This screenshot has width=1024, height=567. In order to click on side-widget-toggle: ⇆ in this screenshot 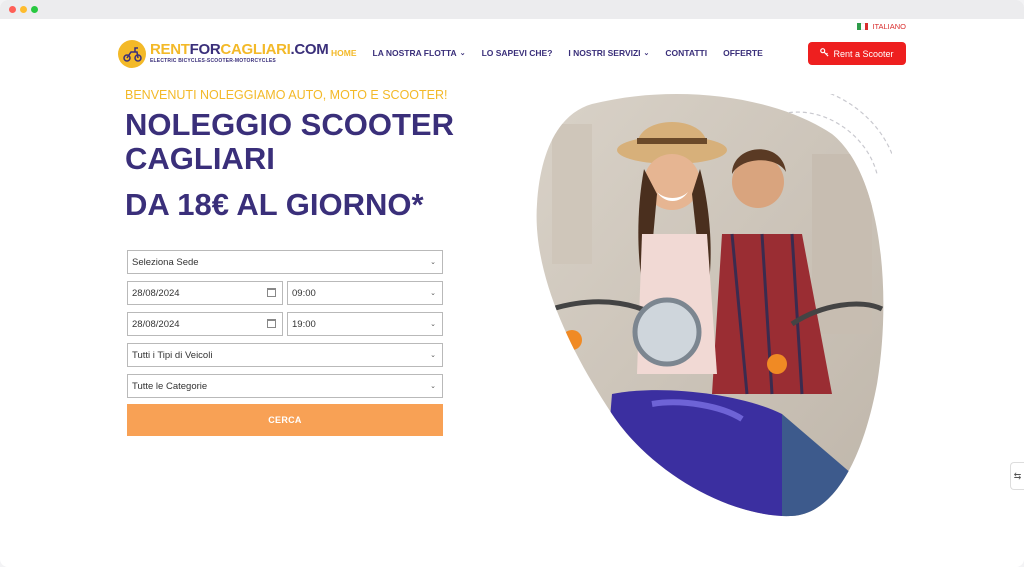, I will do `click(1017, 476)`.